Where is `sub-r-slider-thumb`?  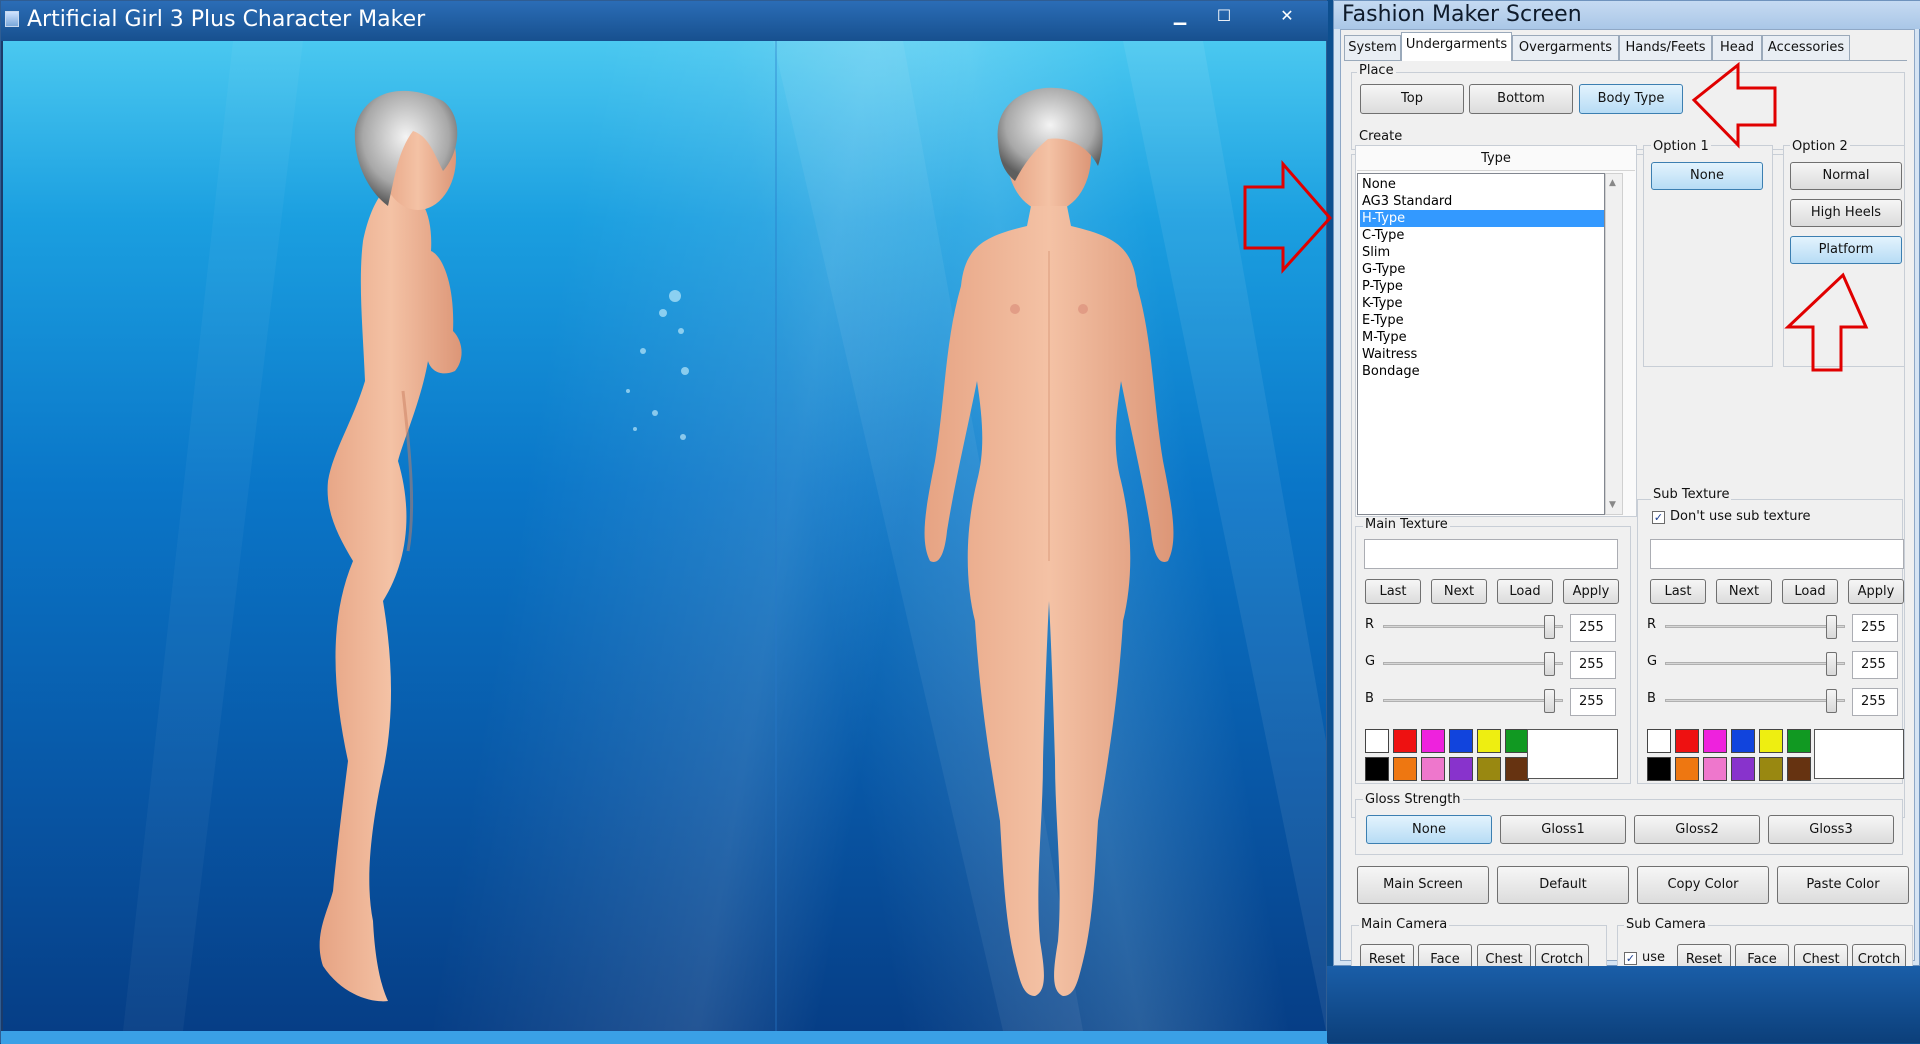 sub-r-slider-thumb is located at coordinates (1831, 627).